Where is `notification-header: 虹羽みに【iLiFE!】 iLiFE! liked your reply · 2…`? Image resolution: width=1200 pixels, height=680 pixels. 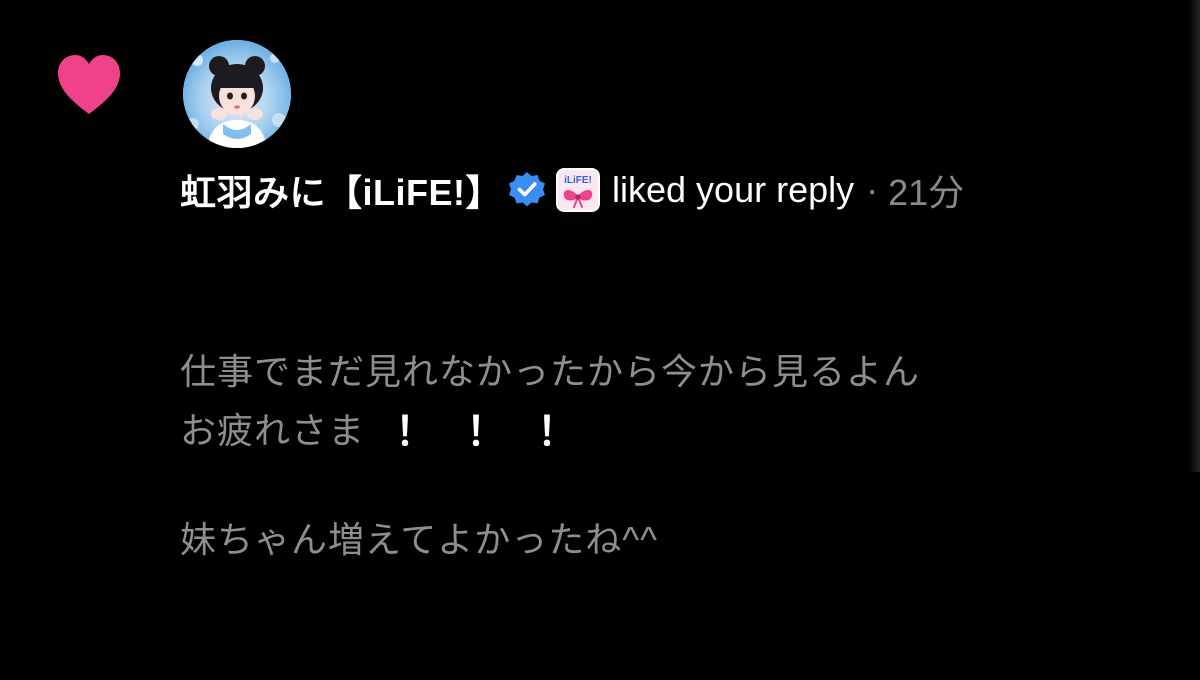
notification-header: 虹羽みに【iLiFE!】 iLiFE! liked your reply · 2… is located at coordinates (572, 190).